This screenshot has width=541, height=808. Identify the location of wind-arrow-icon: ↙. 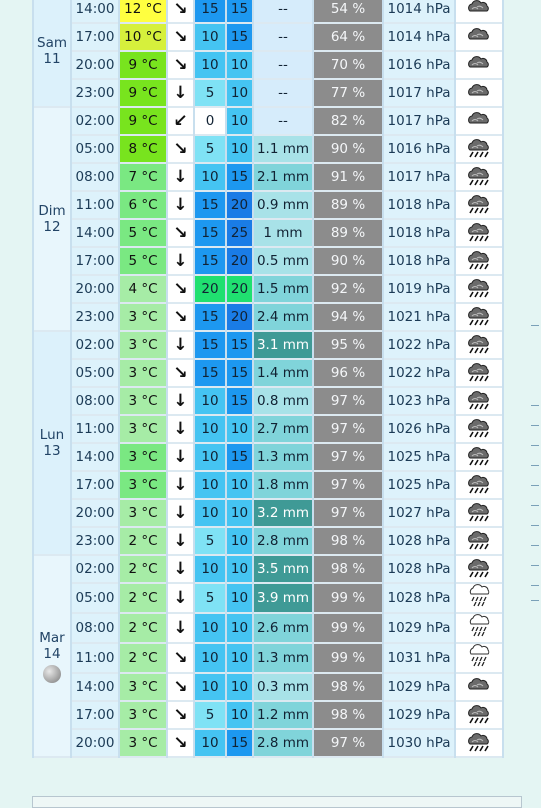
(180, 121).